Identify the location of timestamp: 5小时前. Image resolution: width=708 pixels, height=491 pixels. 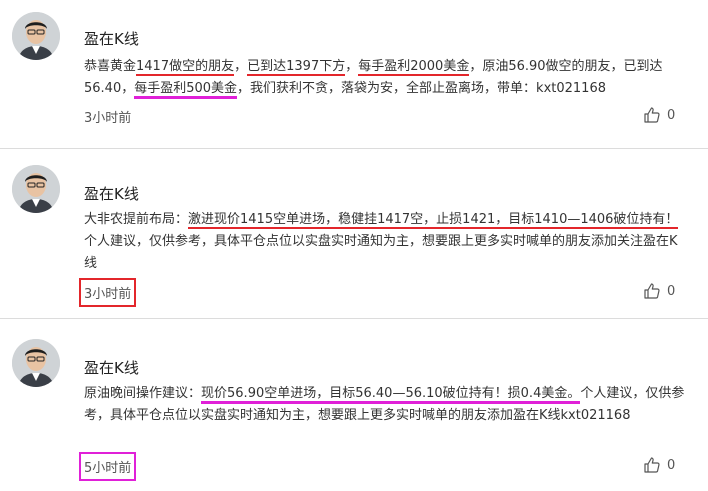
(107, 466).